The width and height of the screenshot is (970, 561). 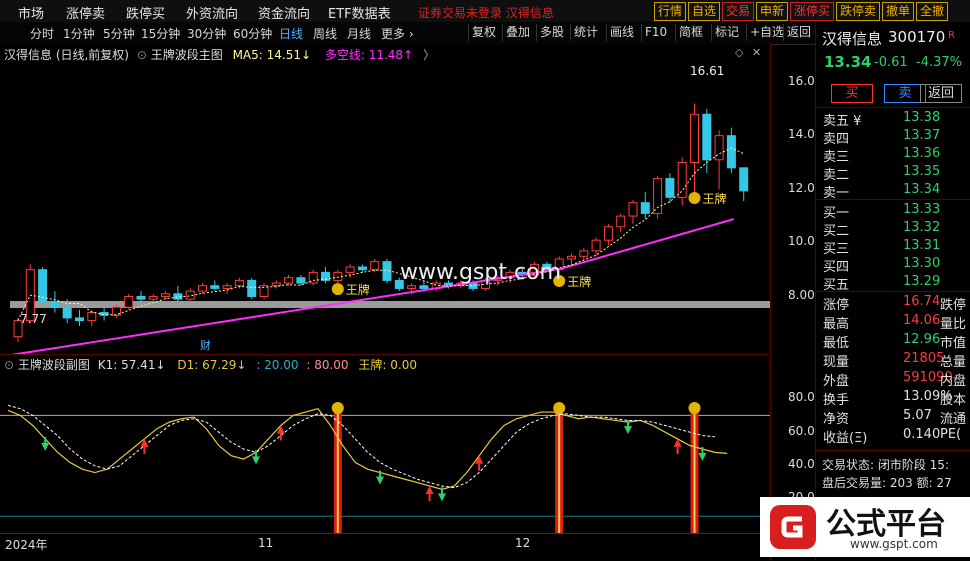 I want to click on ask-level: 卖二 13.35, so click(x=881, y=173).